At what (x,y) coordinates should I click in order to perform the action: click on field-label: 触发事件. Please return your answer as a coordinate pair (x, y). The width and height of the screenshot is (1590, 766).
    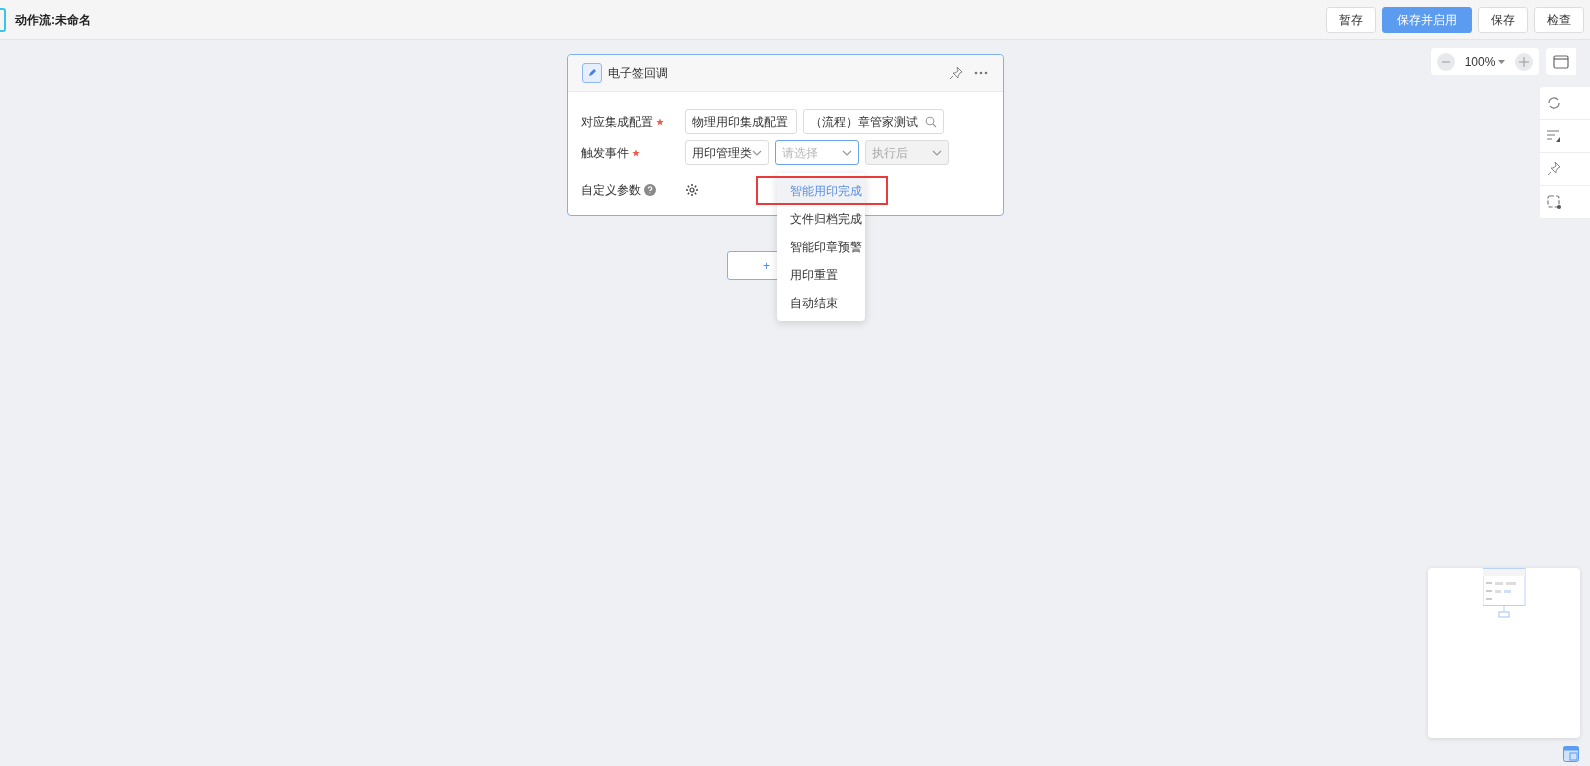
    Looking at the image, I should click on (605, 153).